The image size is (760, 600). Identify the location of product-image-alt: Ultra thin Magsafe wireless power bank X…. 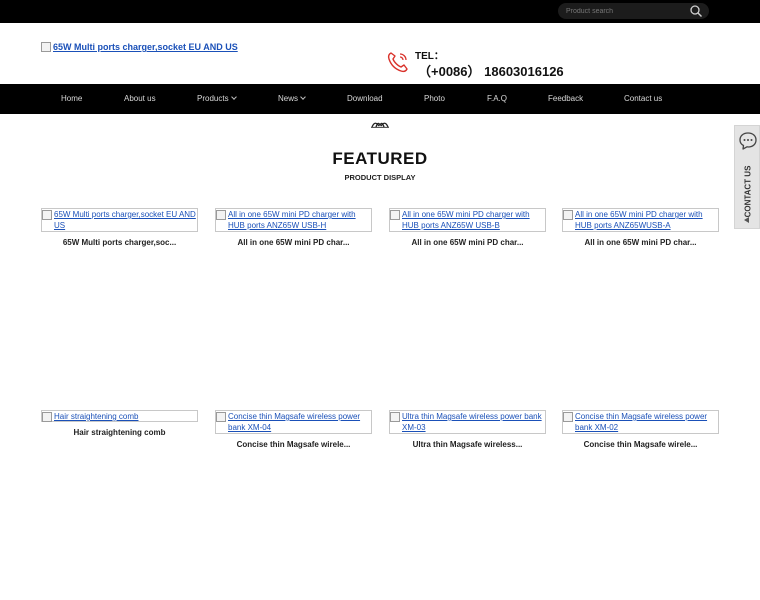
(472, 422).